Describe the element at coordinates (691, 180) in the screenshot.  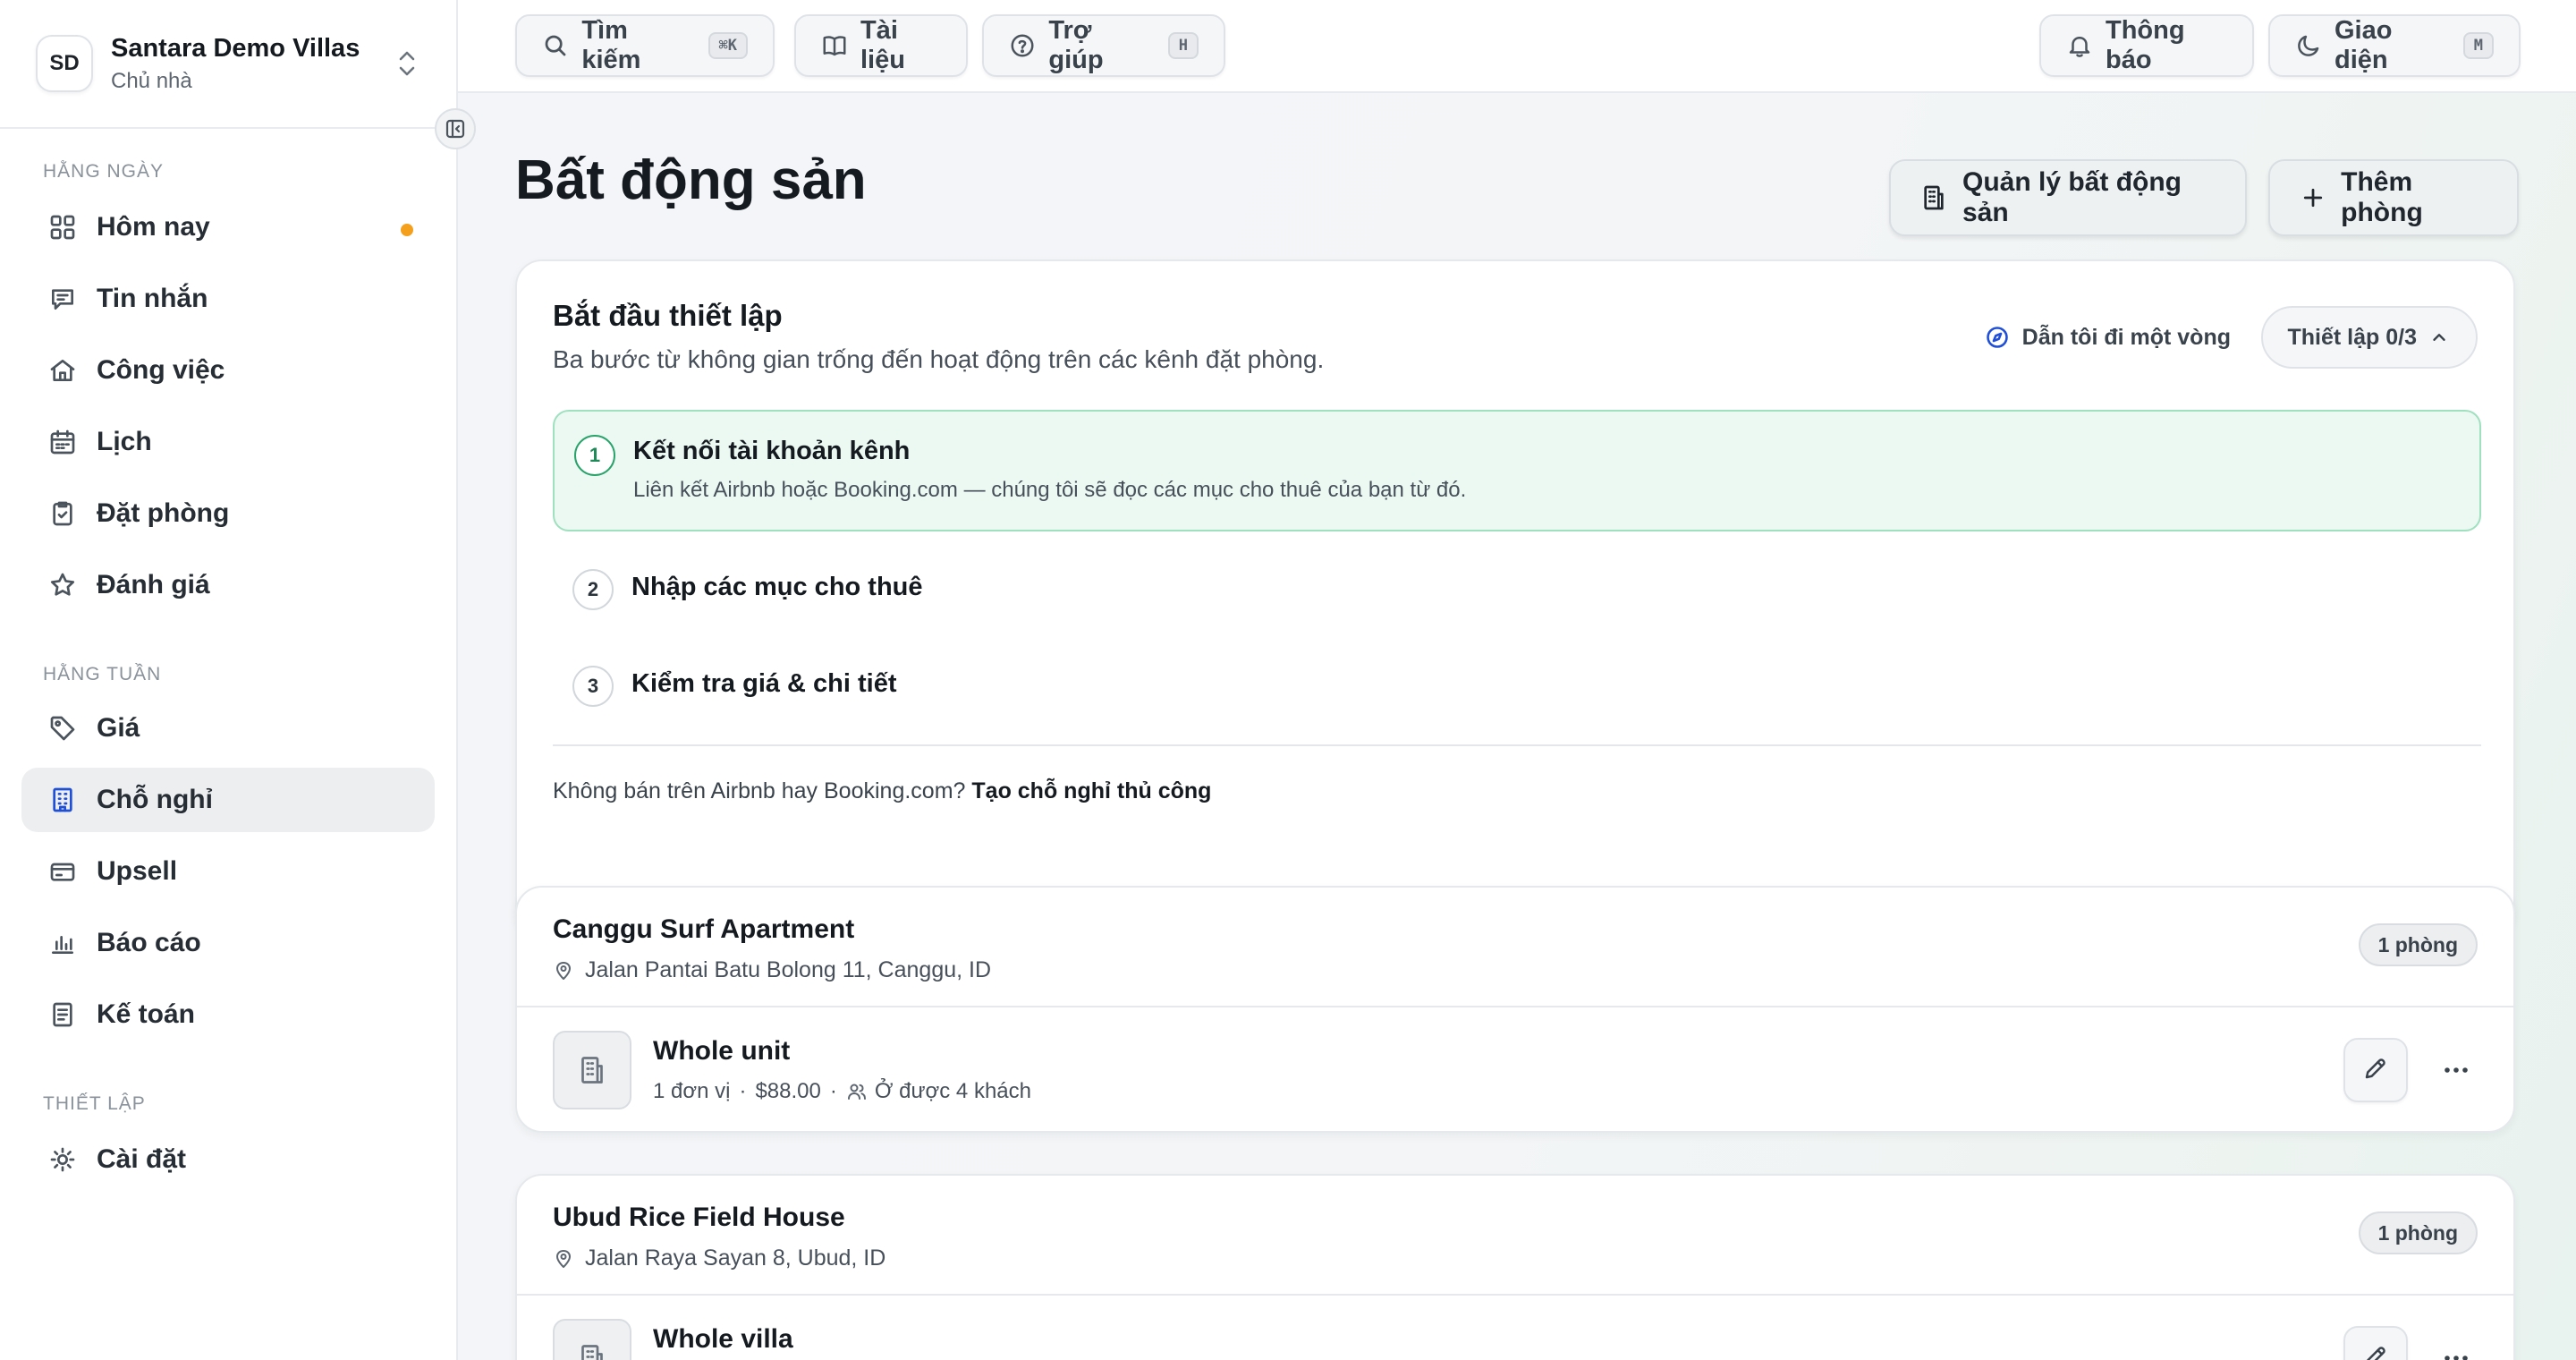
I see `page-title: Bất động sản` at that location.